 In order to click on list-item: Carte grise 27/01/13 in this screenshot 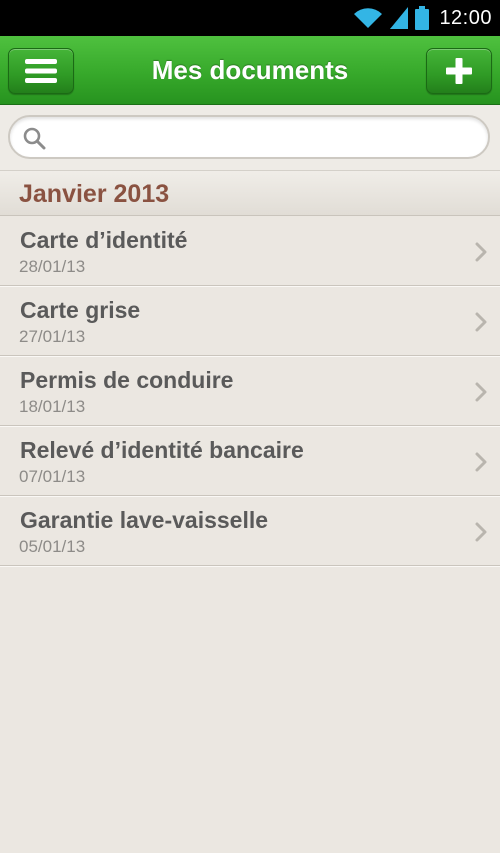, I will do `click(250, 321)`.